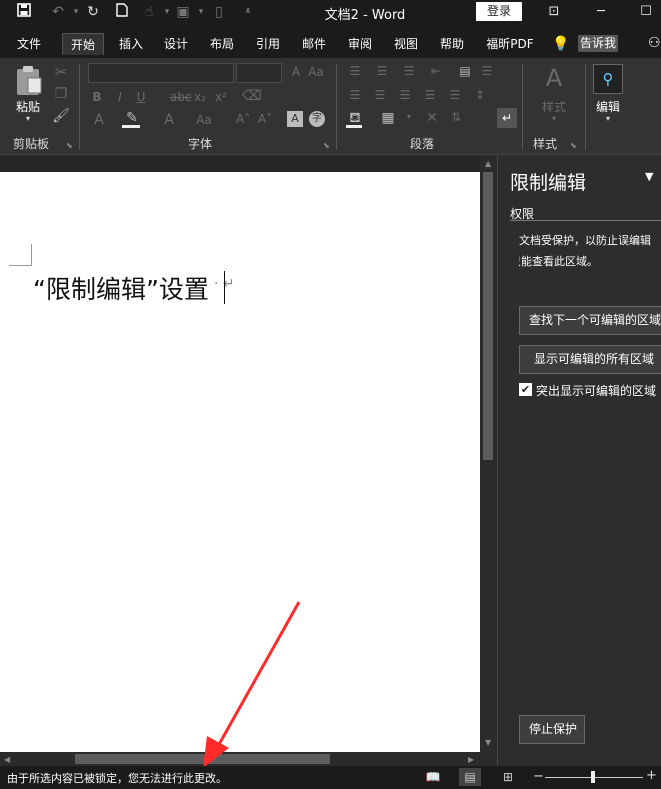  I want to click on minimize-icon: ─, so click(601, 12).